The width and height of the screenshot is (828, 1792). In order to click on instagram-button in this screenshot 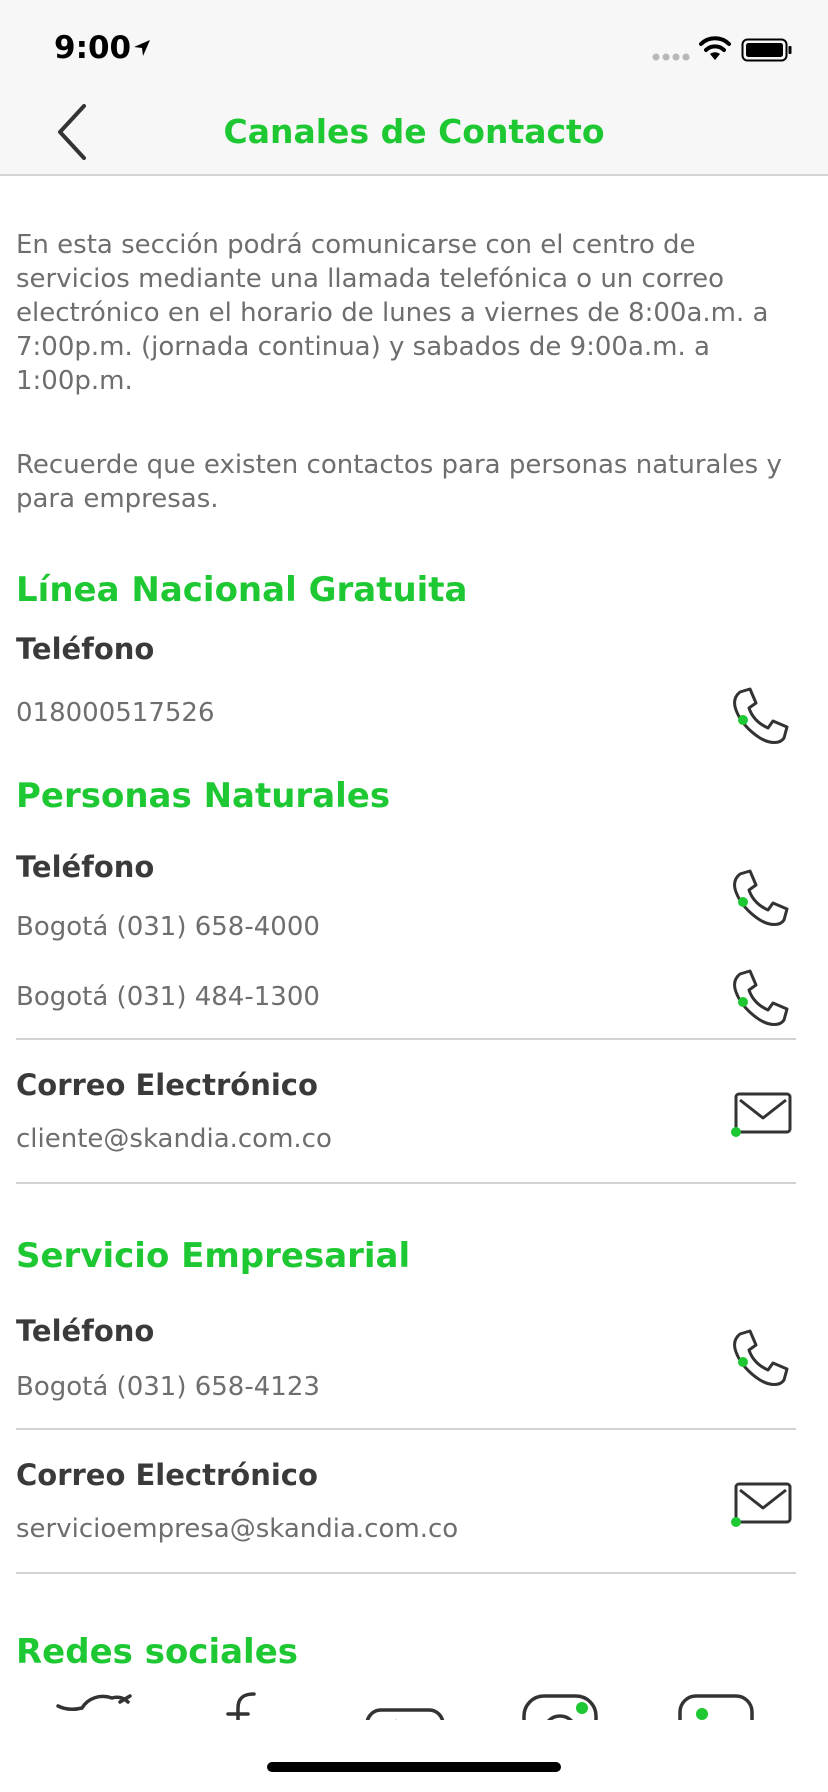, I will do `click(563, 1704)`.